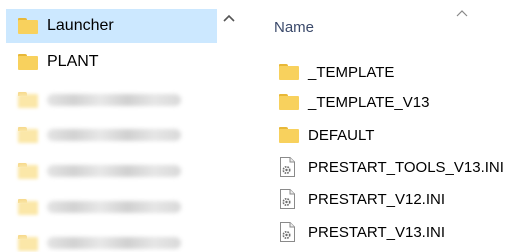 This screenshot has width=510, height=252. What do you see at coordinates (378, 27) in the screenshot?
I see `column-header-bar: Name` at bounding box center [378, 27].